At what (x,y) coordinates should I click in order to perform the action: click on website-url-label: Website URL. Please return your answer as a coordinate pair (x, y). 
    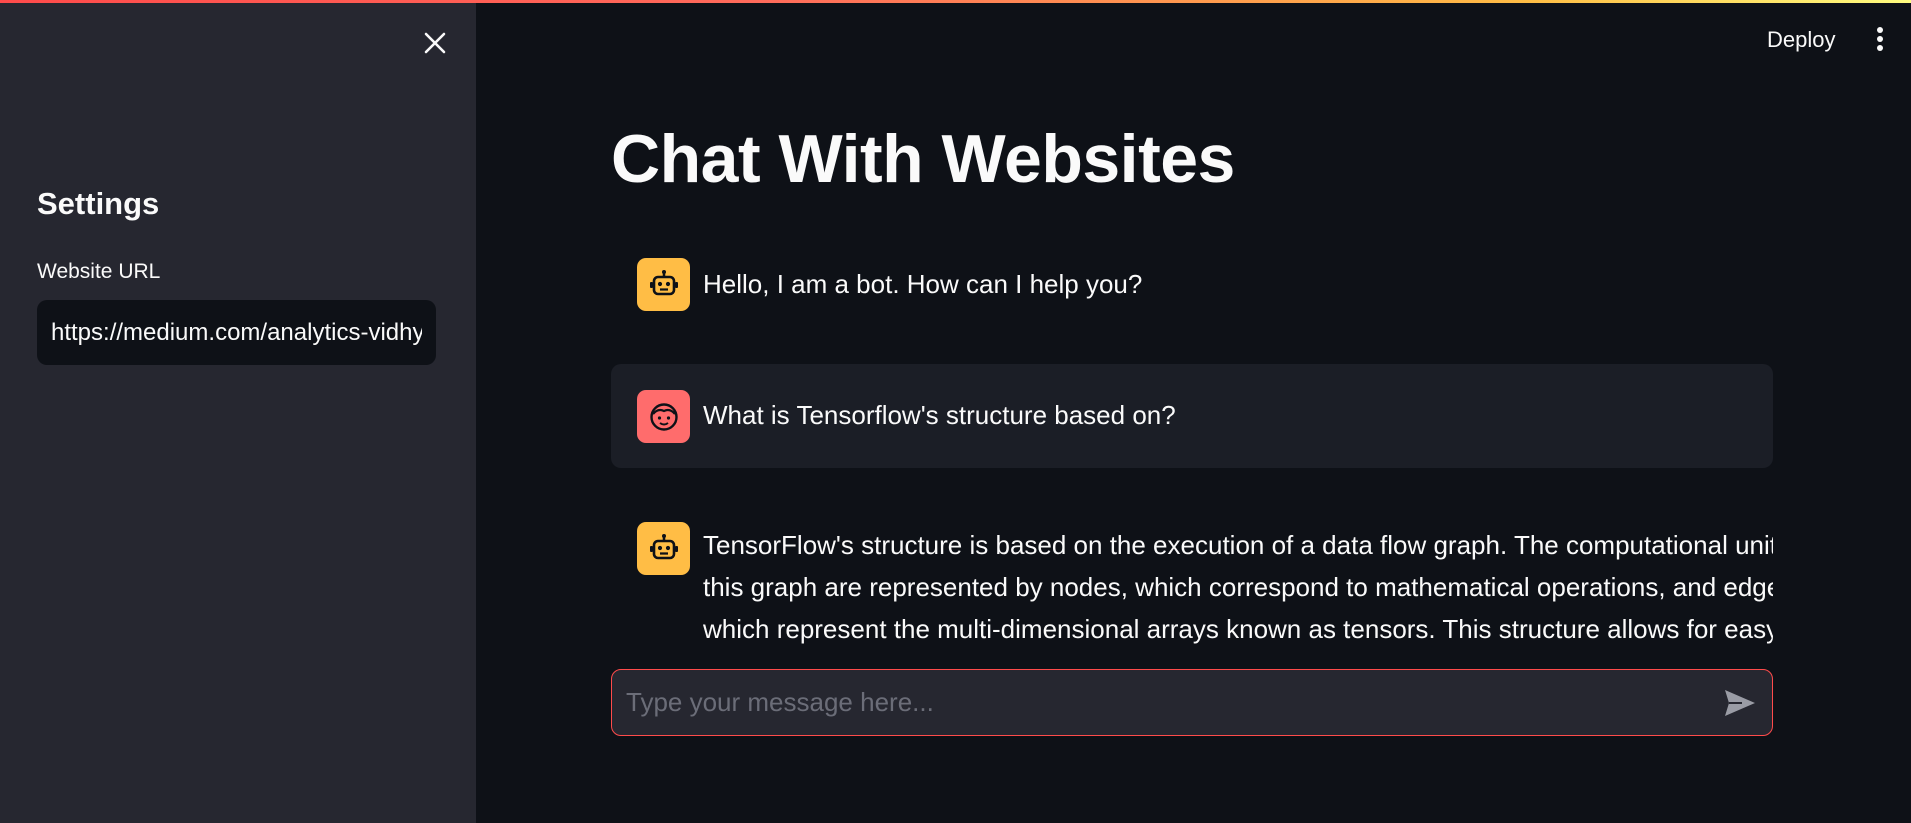
    Looking at the image, I should click on (99, 271).